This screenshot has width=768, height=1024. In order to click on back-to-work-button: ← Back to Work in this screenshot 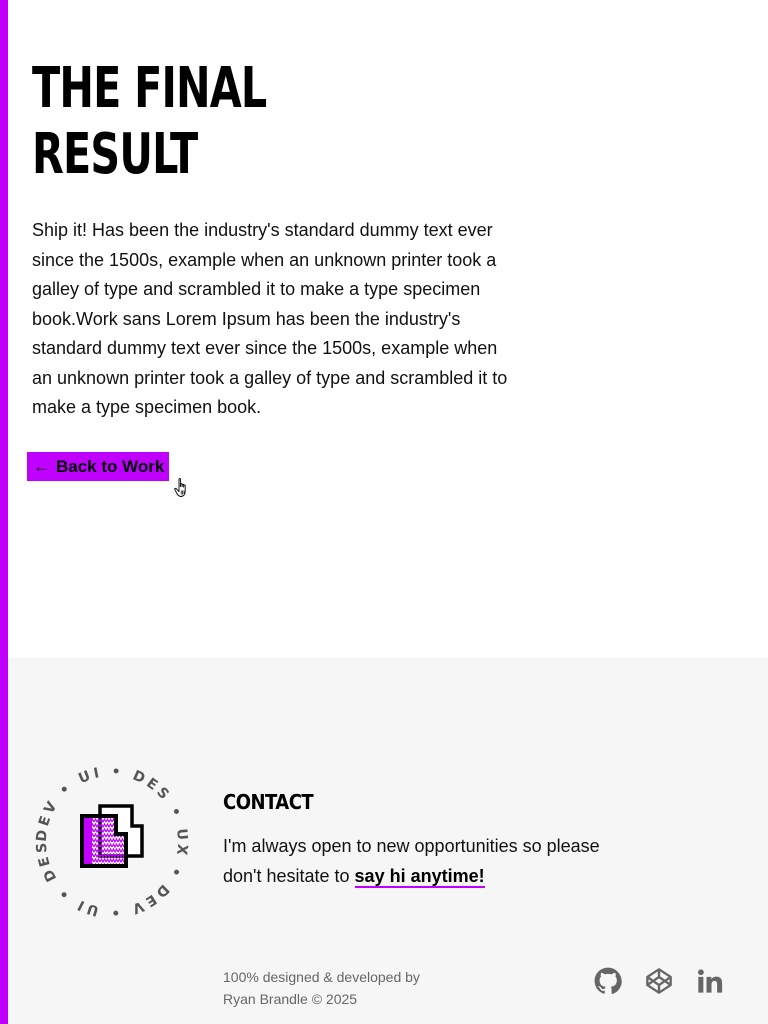, I will do `click(98, 466)`.